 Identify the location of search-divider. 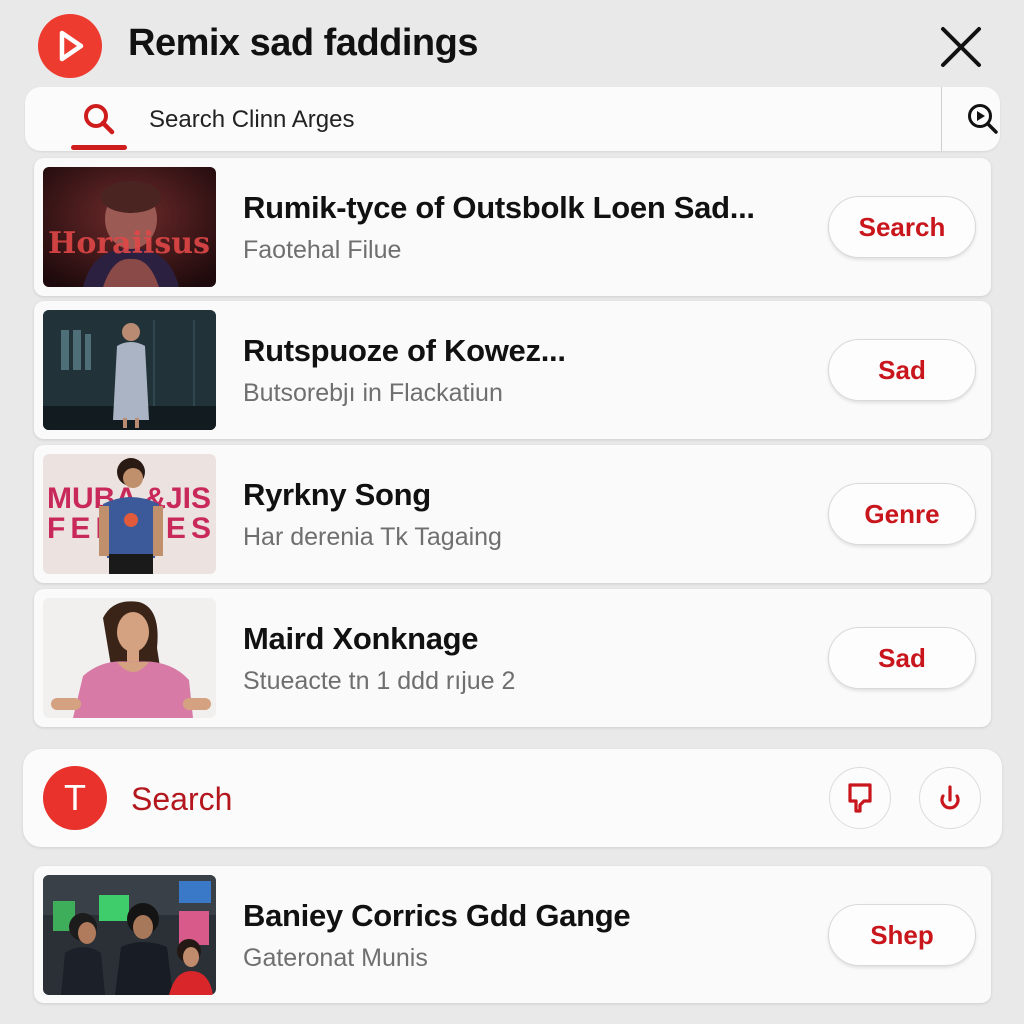
(941, 119).